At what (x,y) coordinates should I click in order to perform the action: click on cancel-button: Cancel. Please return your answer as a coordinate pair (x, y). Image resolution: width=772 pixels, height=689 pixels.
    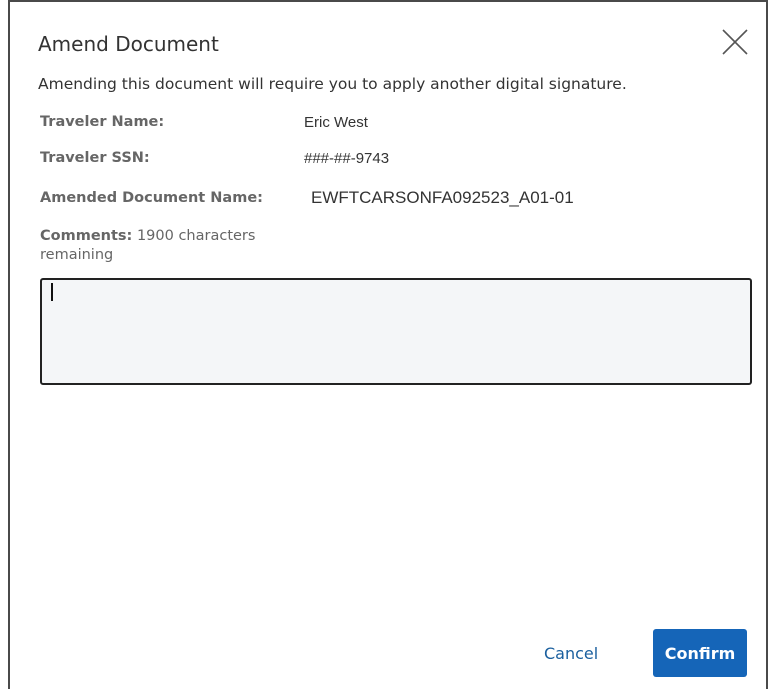
    Looking at the image, I should click on (571, 653).